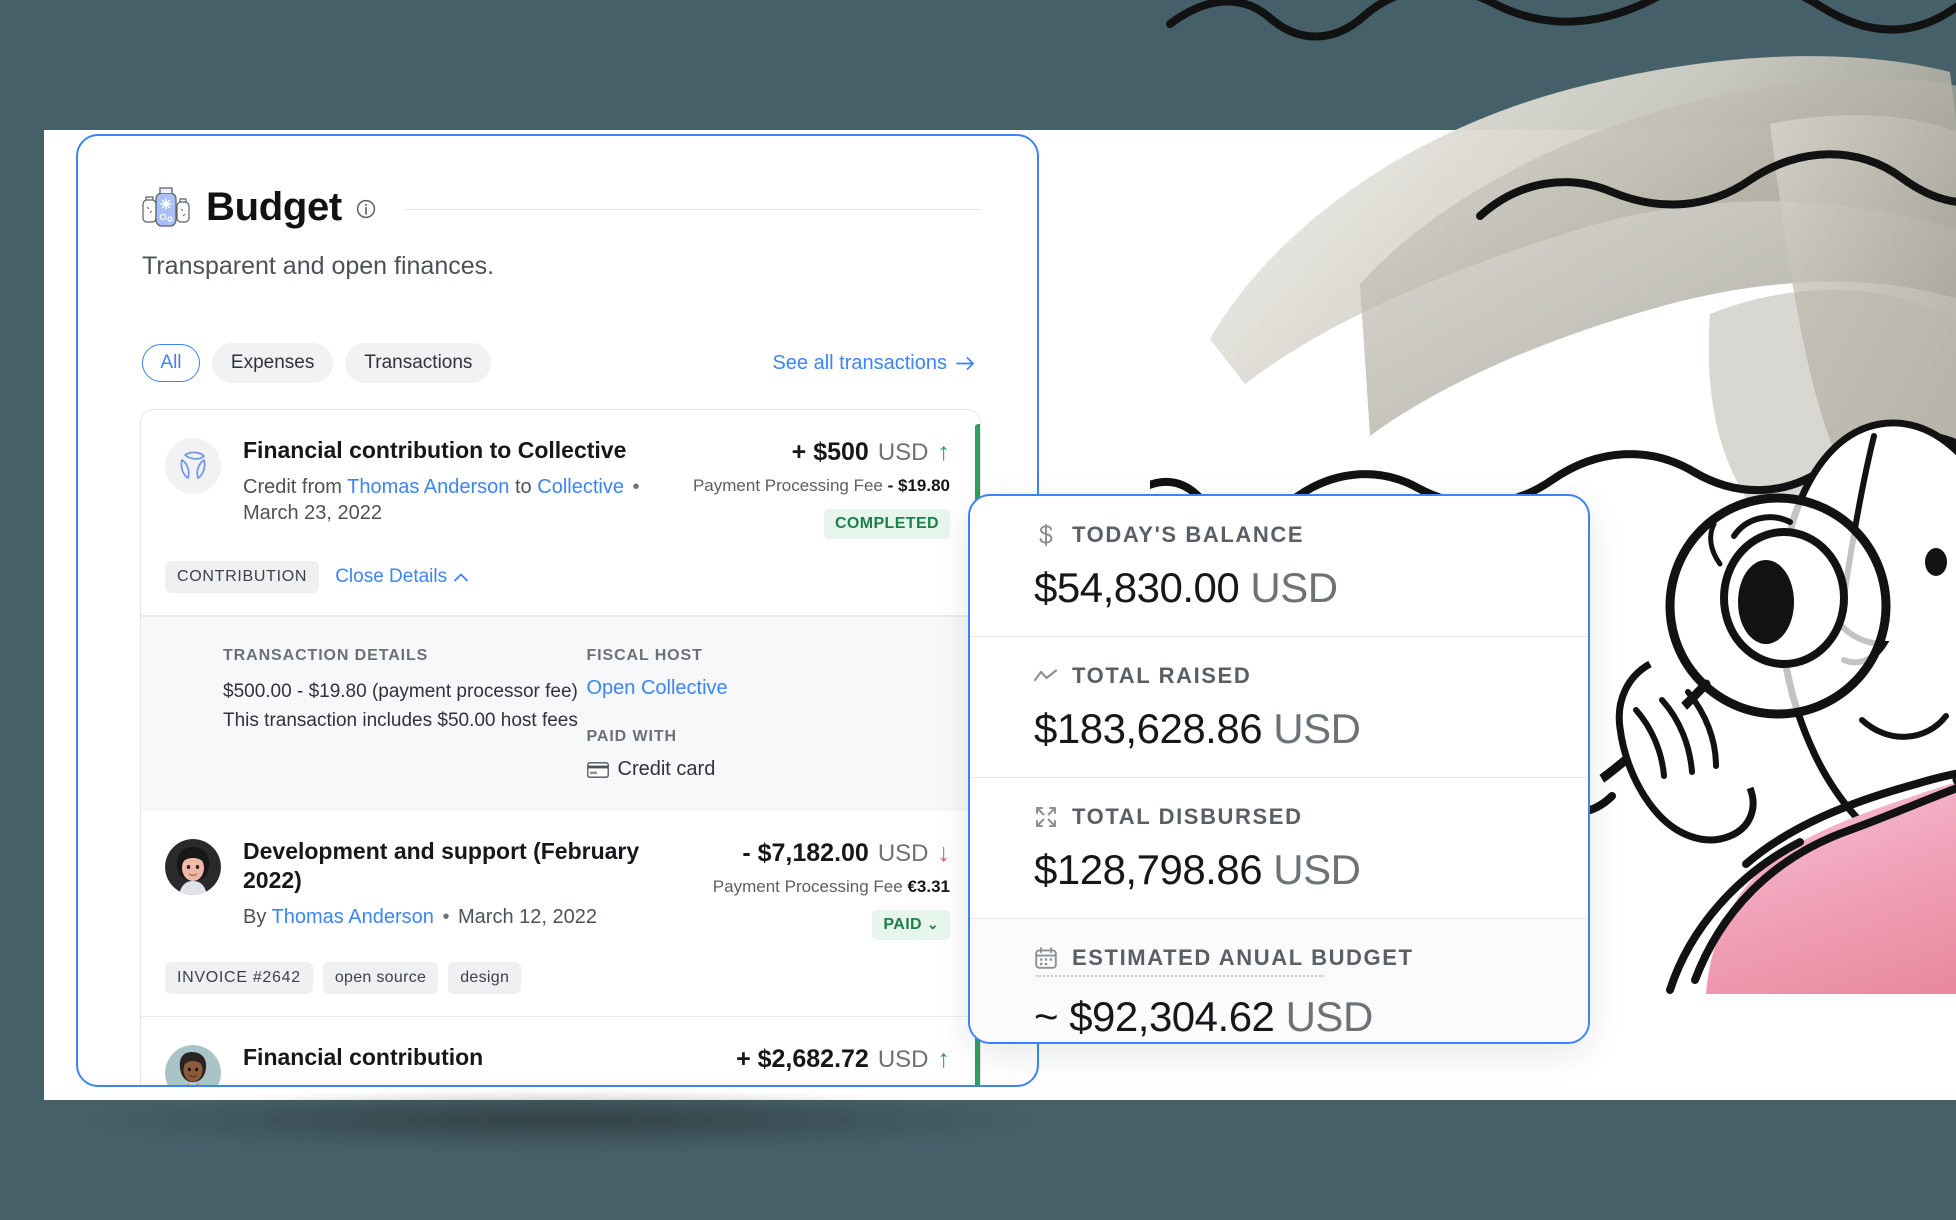 The height and width of the screenshot is (1220, 1956). Describe the element at coordinates (1311, 676) in the screenshot. I see `stat-label: TOTAL RAISED` at that location.